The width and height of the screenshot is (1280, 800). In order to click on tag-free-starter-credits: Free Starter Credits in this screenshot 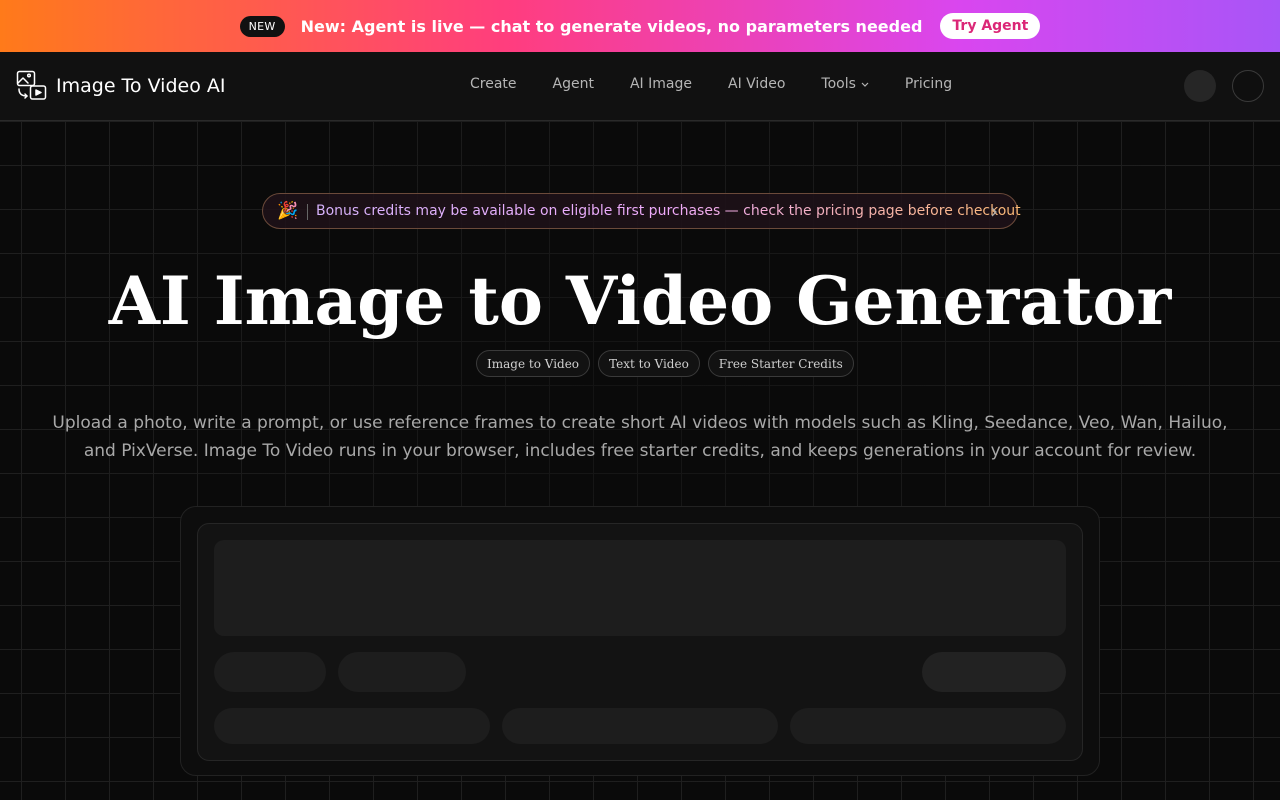, I will do `click(780, 363)`.